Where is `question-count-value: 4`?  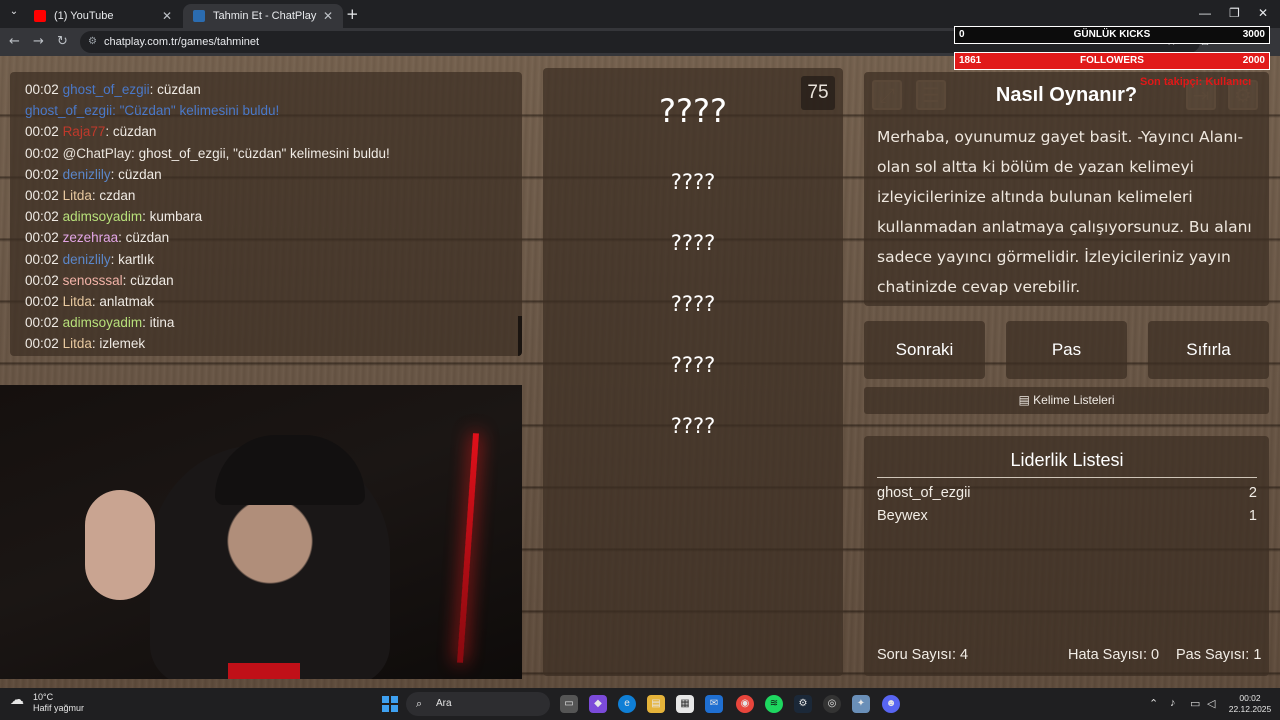
question-count-value: 4 is located at coordinates (964, 655).